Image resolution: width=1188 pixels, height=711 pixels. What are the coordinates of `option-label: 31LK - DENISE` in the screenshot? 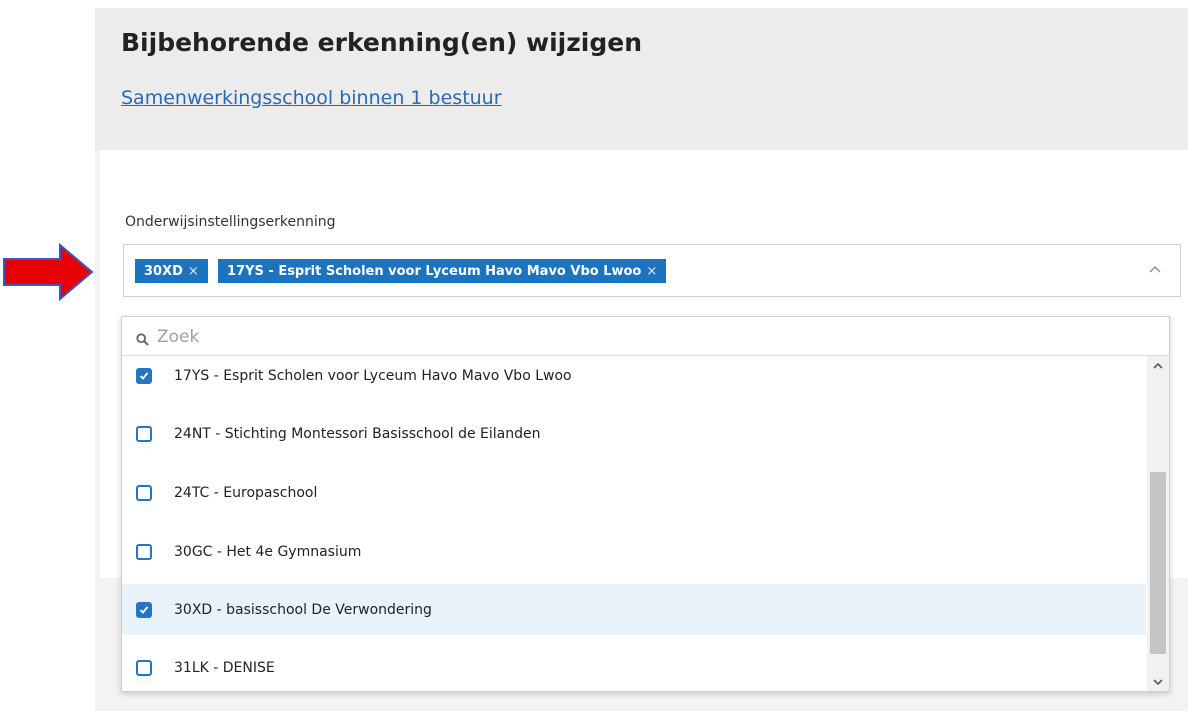 It's located at (224, 667).